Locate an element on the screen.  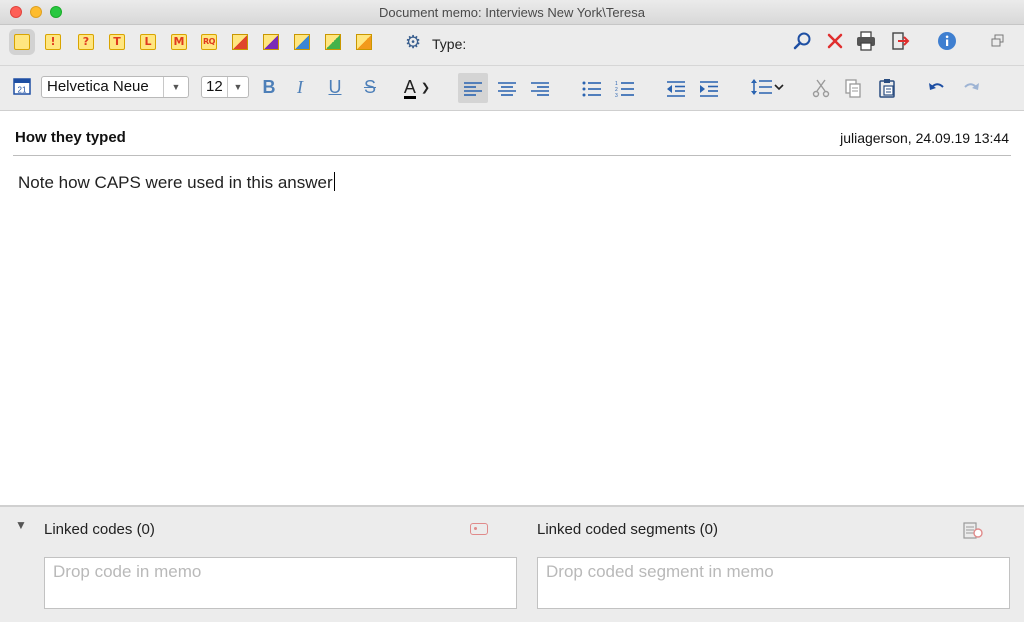
undock-window-icon is located at coordinates (998, 42).